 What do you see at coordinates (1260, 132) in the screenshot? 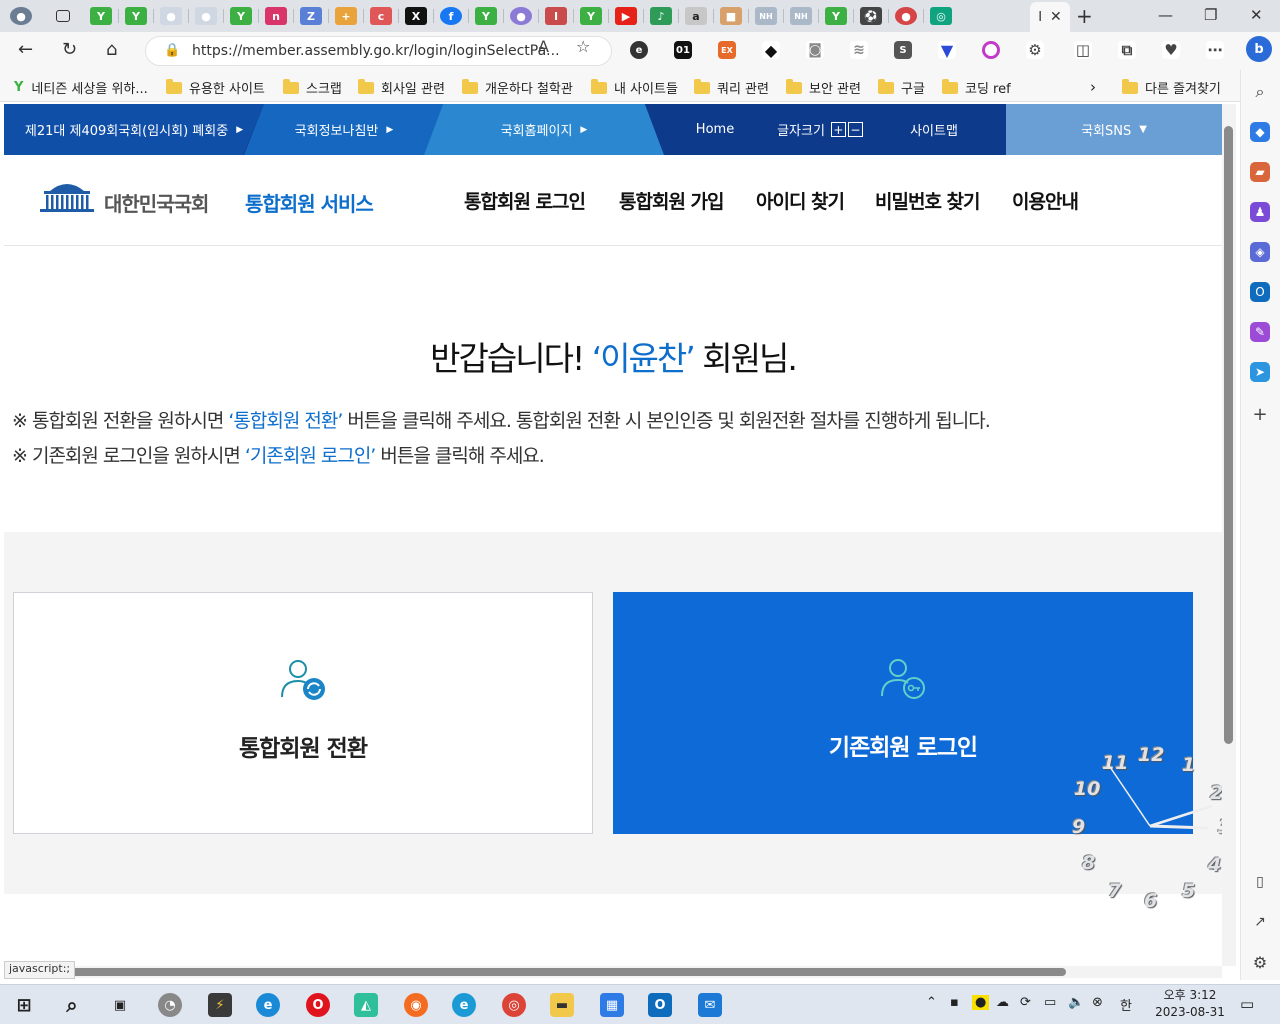
I see `shopping-icon: ◆` at bounding box center [1260, 132].